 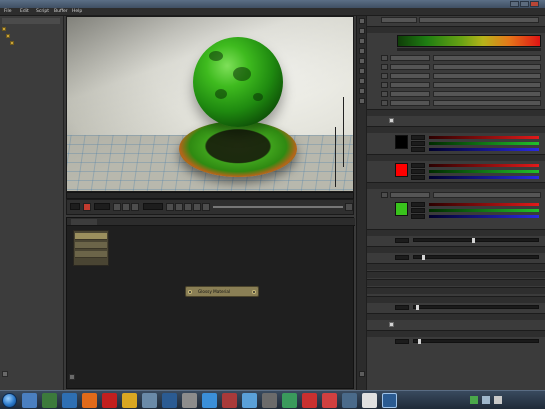 I want to click on menu-script: Script, so click(x=42, y=11).